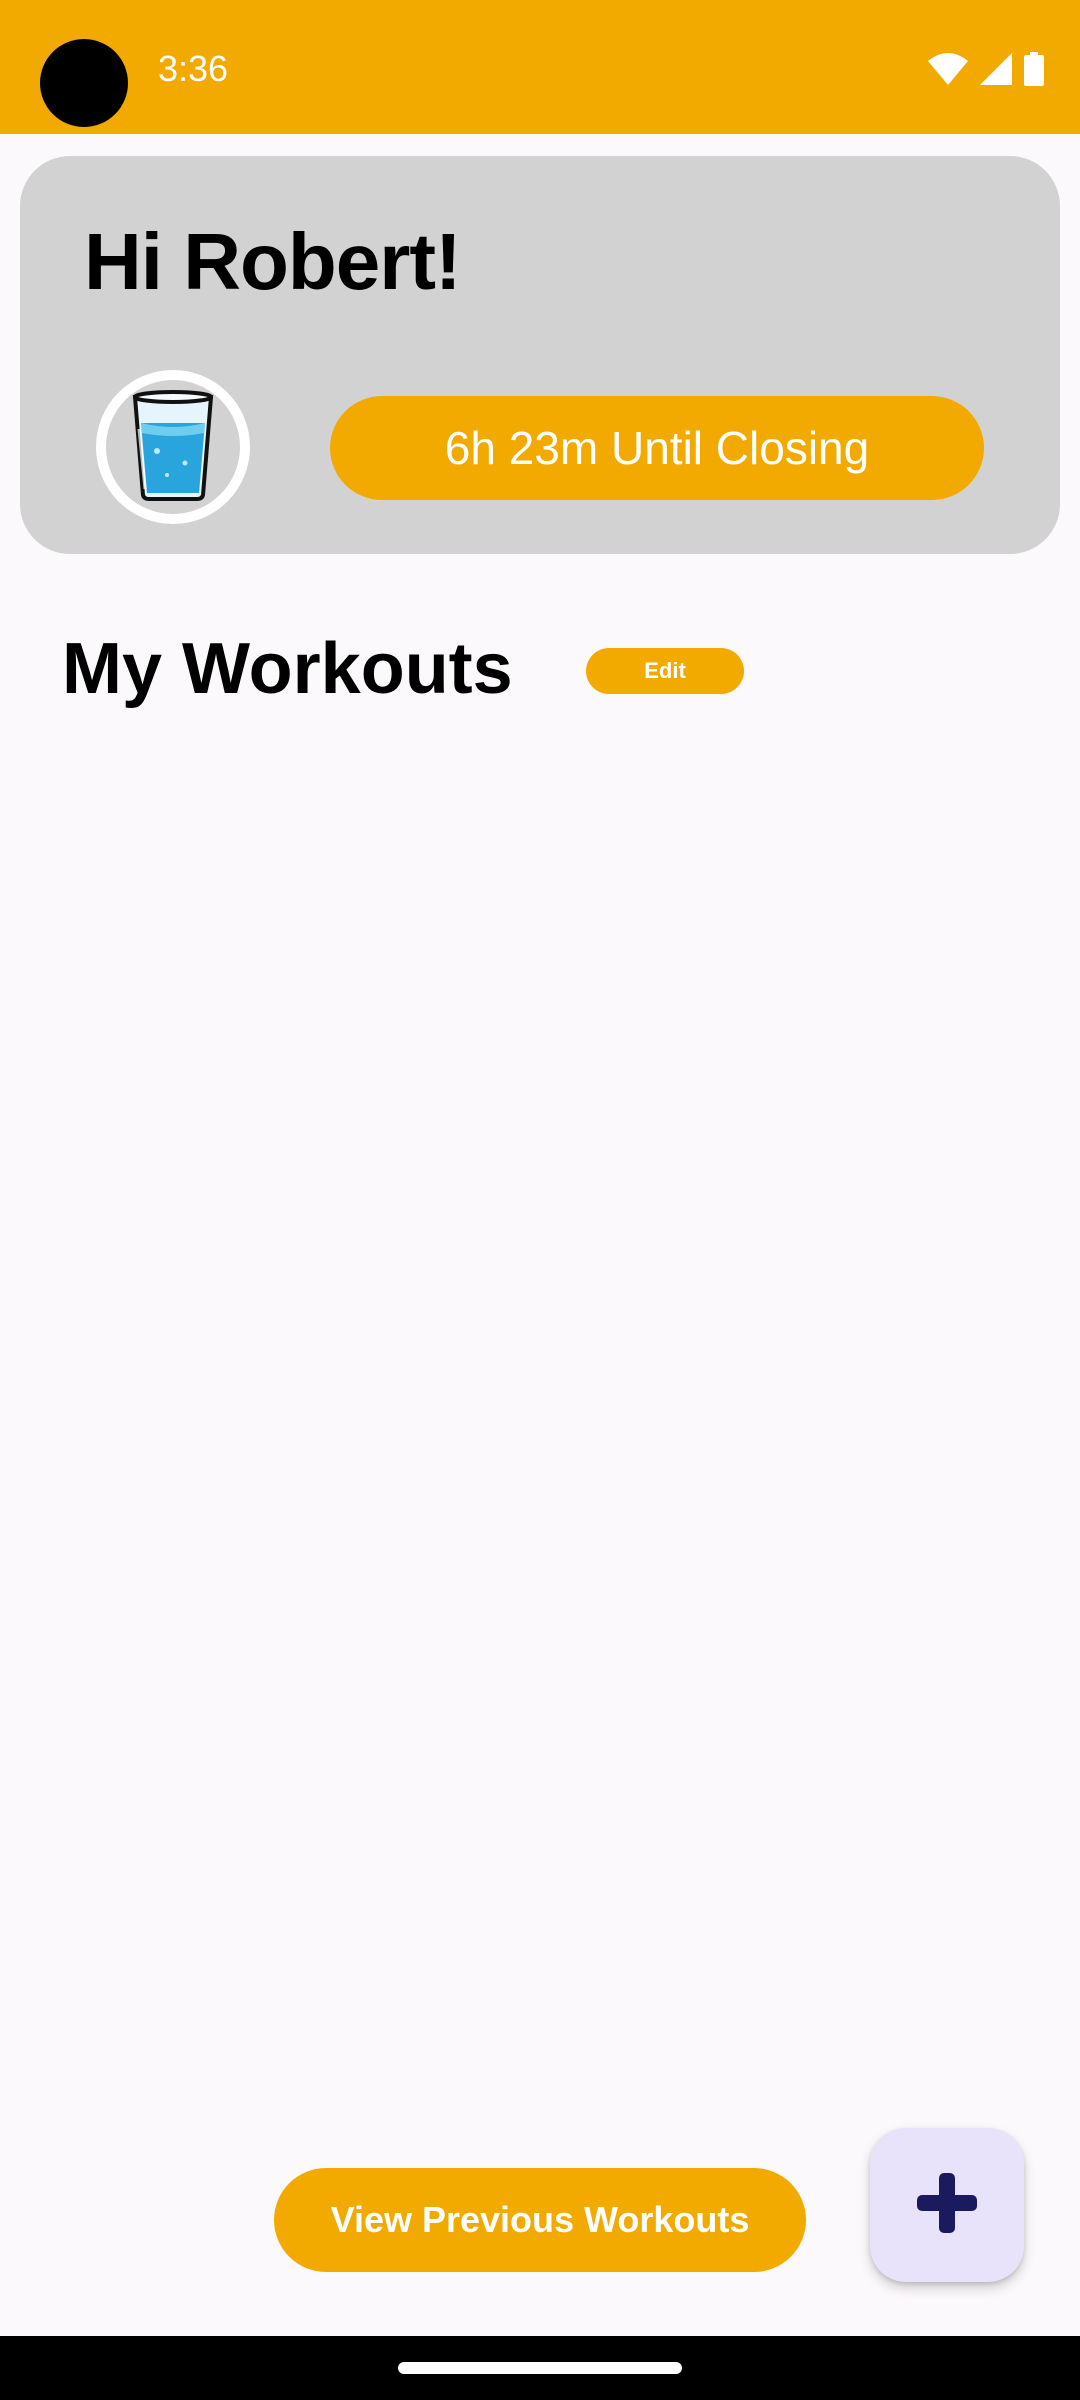  Describe the element at coordinates (1034, 69) in the screenshot. I see `battery-icon` at that location.